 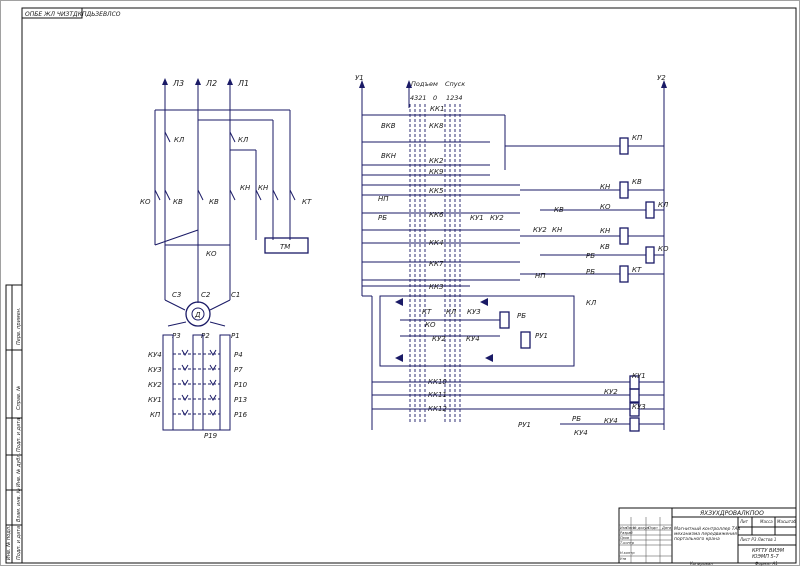 I want to click on power-contact-kv-2: КВ, so click(x=214, y=202).